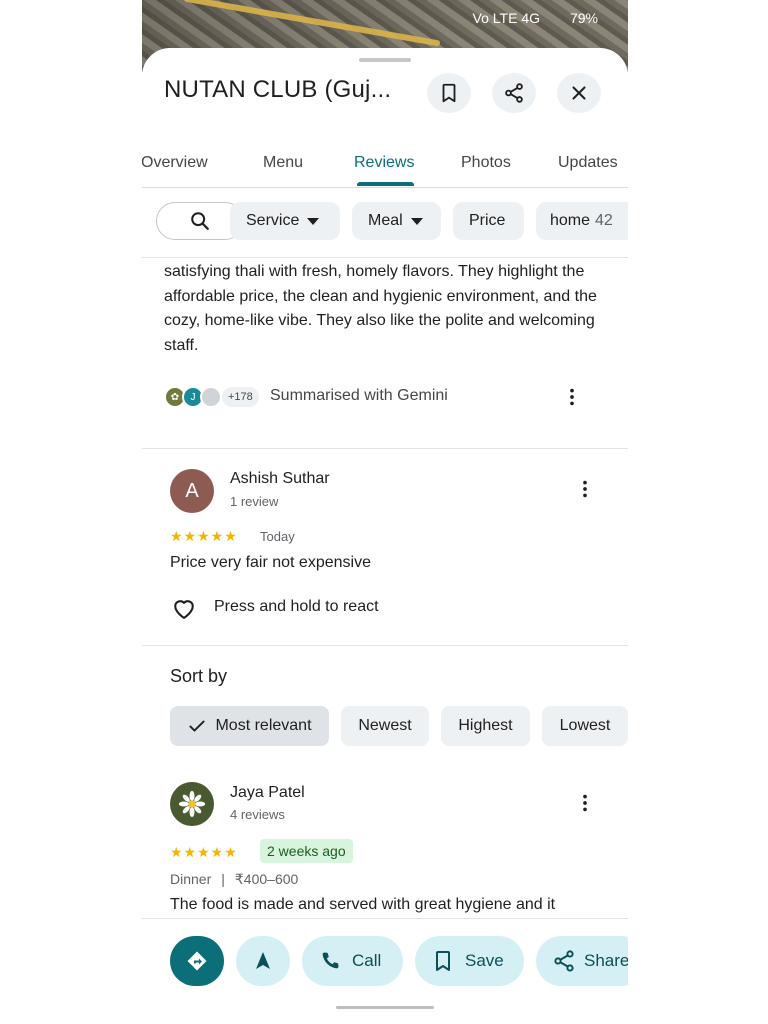 The width and height of the screenshot is (768, 1024). What do you see at coordinates (486, 163) in the screenshot?
I see `tab-photos: Photos` at bounding box center [486, 163].